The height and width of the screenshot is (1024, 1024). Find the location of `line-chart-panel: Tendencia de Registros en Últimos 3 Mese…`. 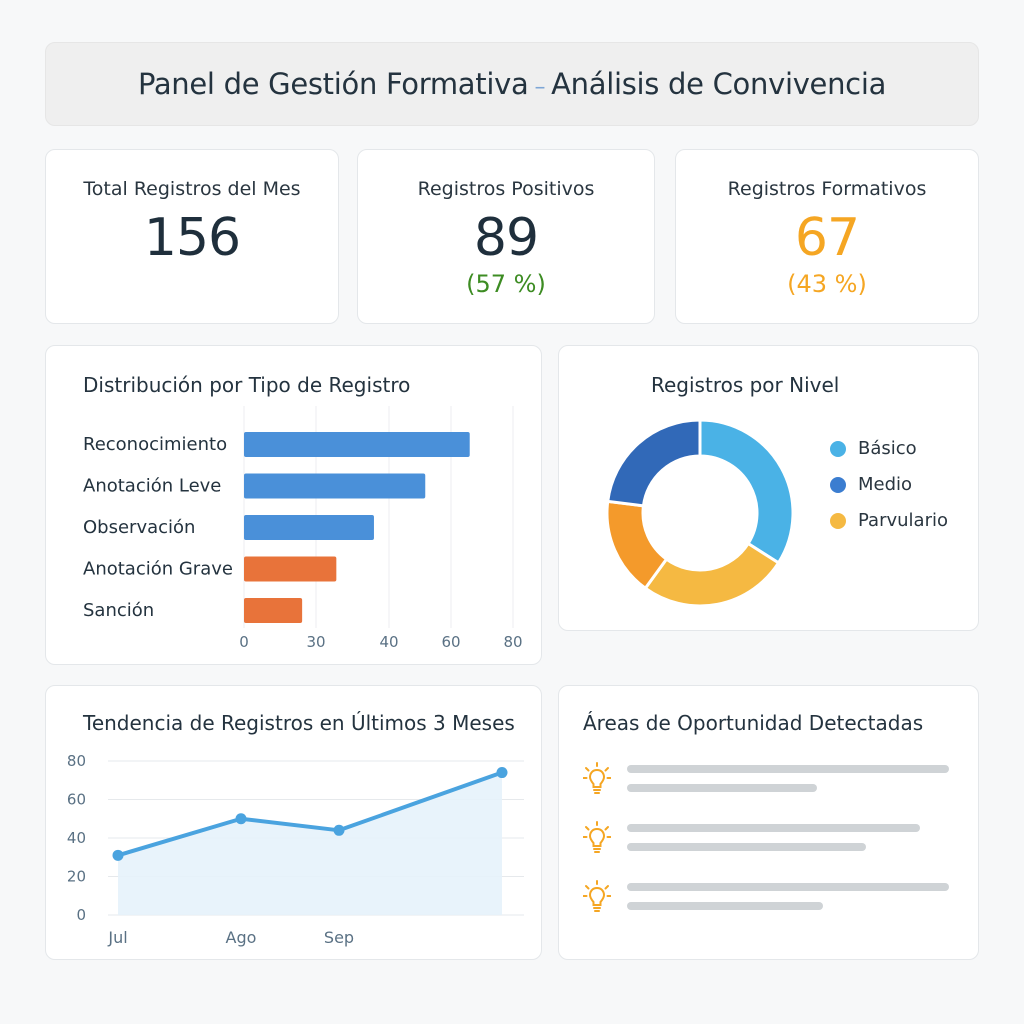

line-chart-panel: Tendencia de Registros en Últimos 3 Mese… is located at coordinates (293, 822).